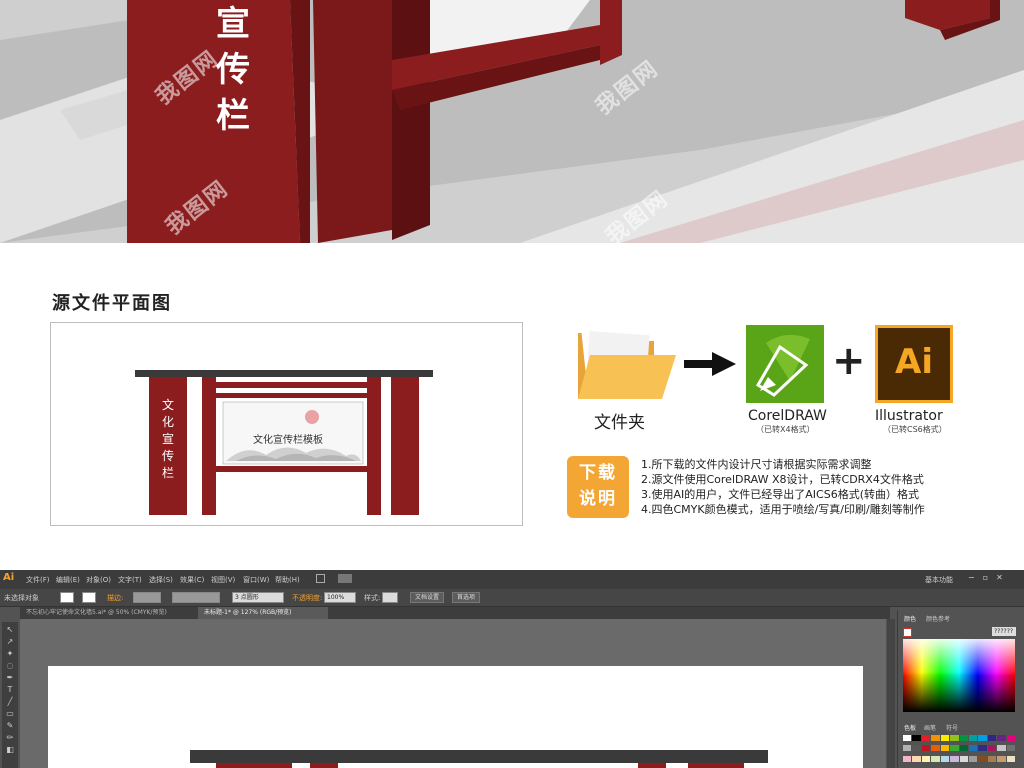 This screenshot has height=768, width=1024. Describe the element at coordinates (849, 361) in the screenshot. I see `plus-sign: +` at that location.